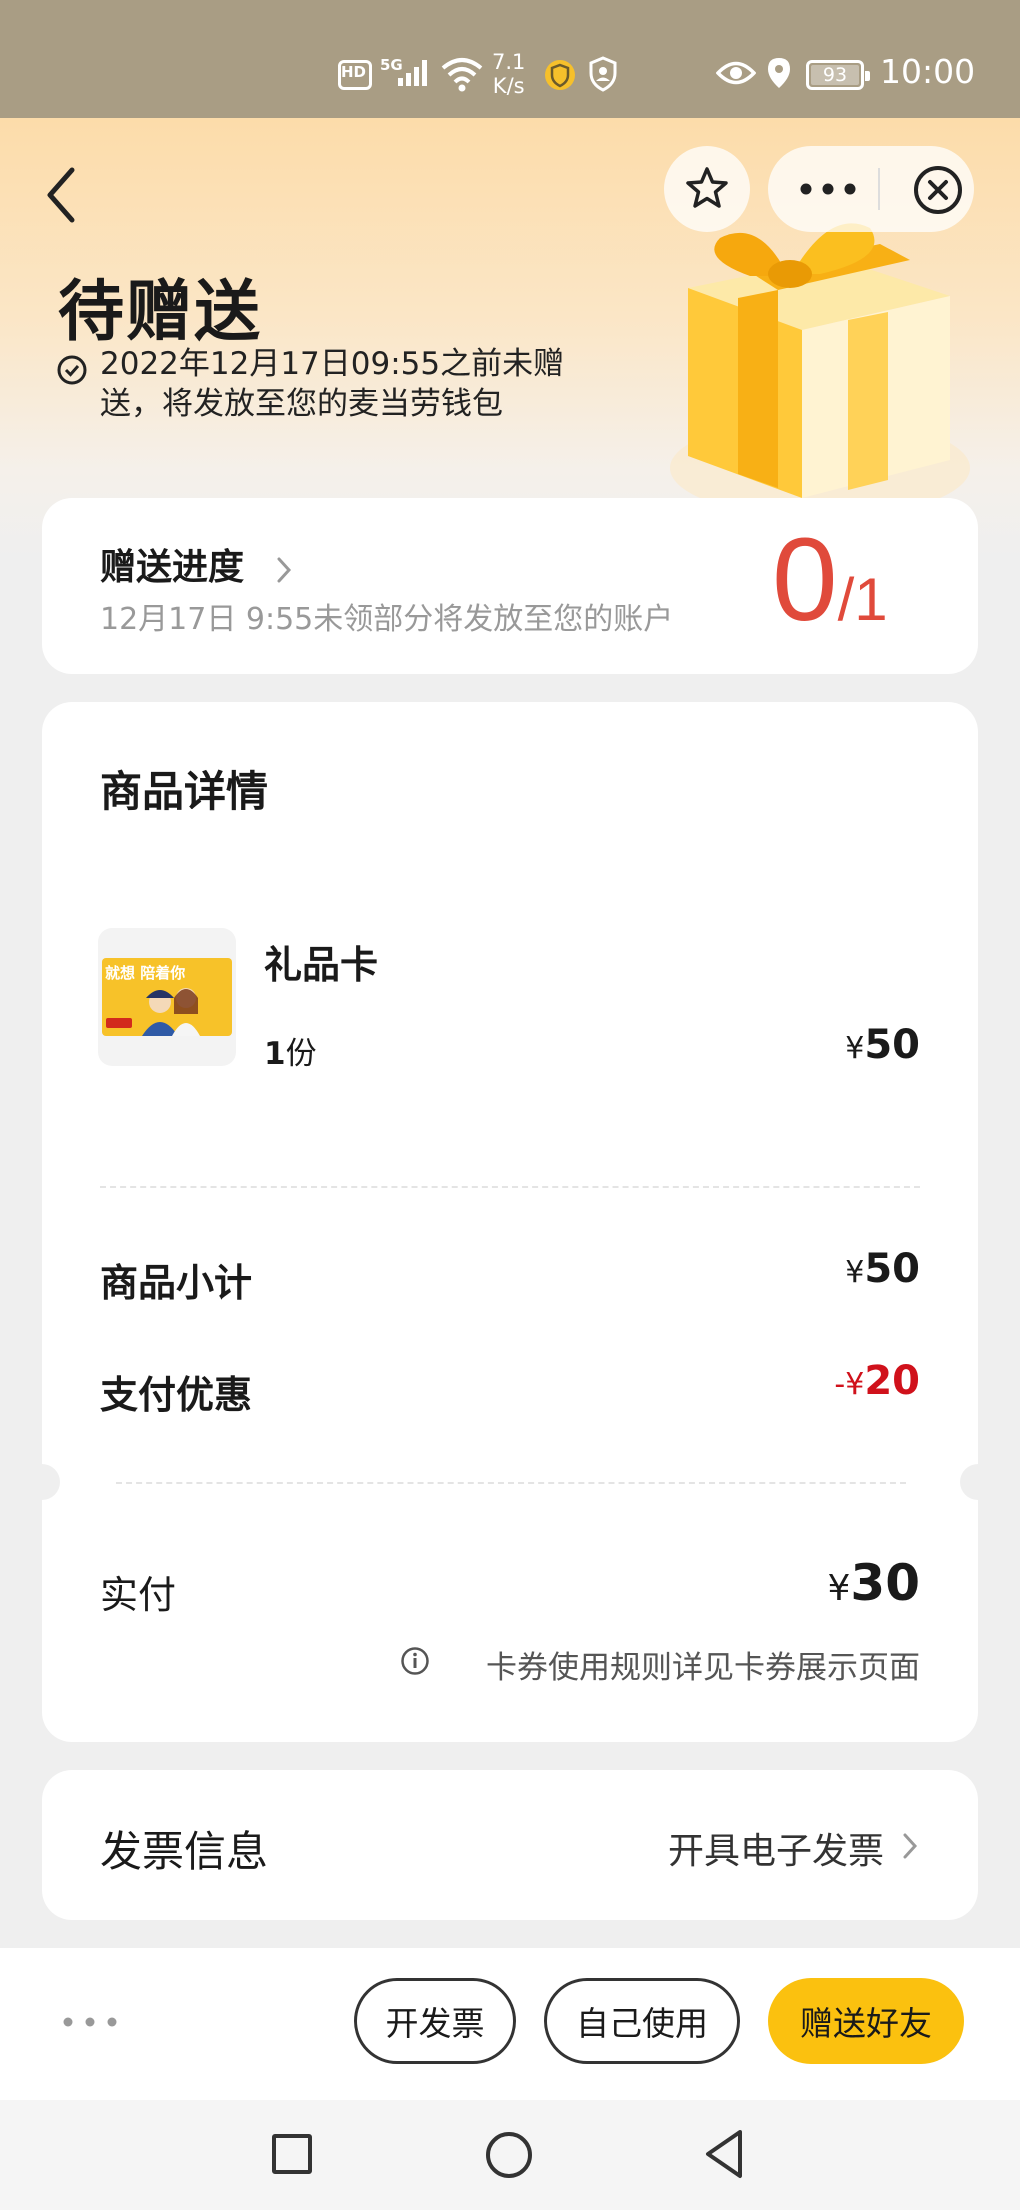 The image size is (1020, 2210). I want to click on discount-value: -¥20, so click(877, 1381).